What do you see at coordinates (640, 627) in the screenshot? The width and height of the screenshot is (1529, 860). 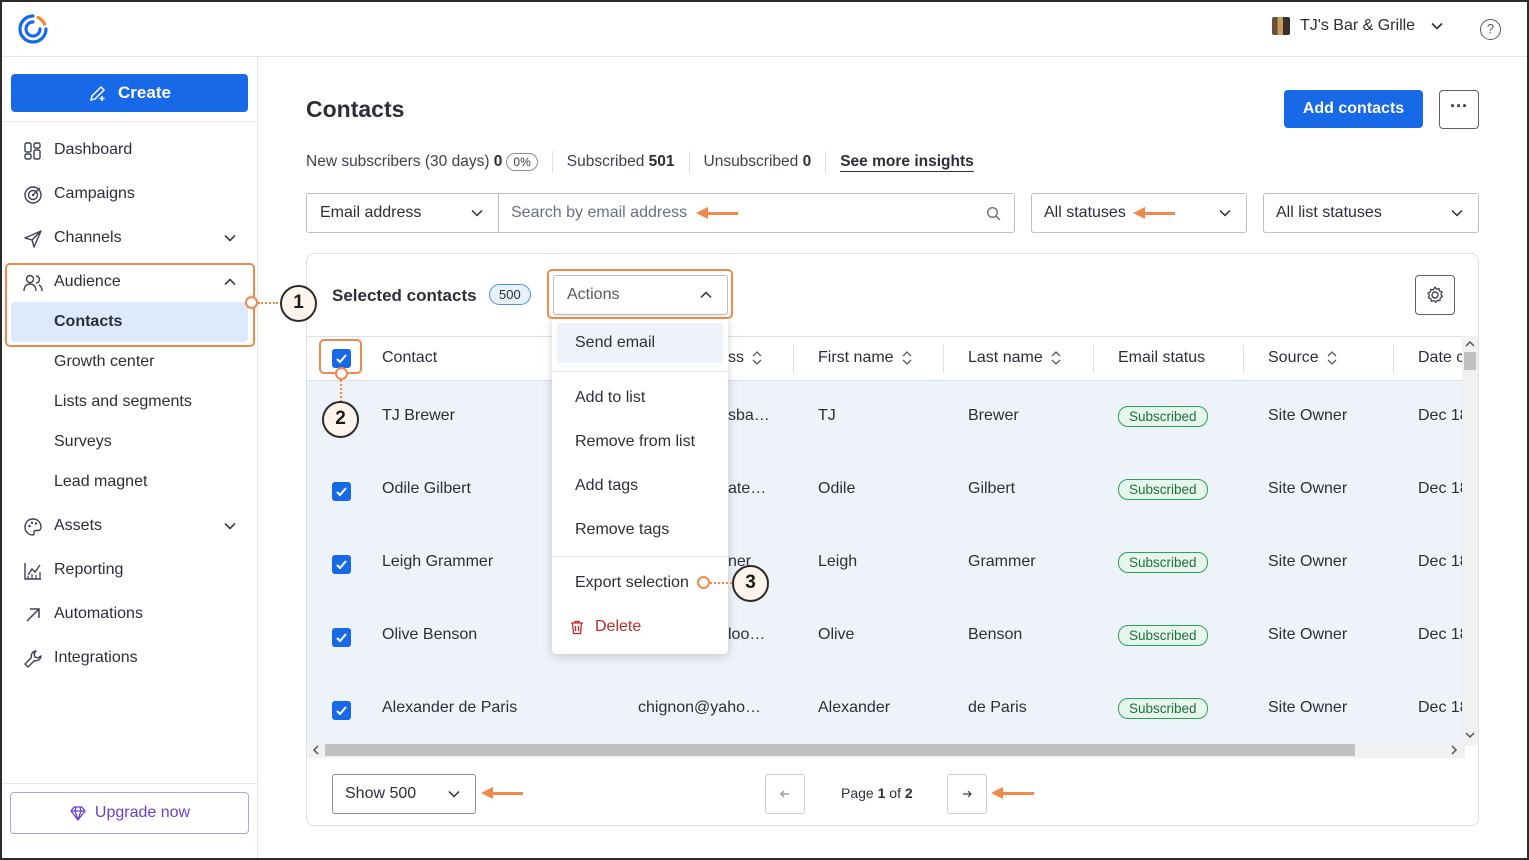 I see `menu-item-delete: Delete` at bounding box center [640, 627].